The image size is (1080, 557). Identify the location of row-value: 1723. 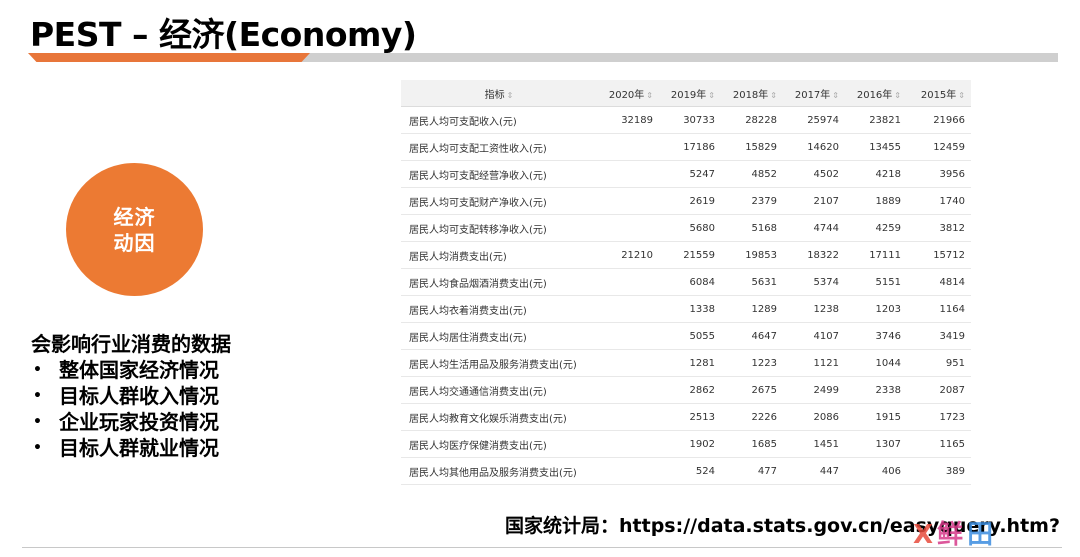
(939, 417).